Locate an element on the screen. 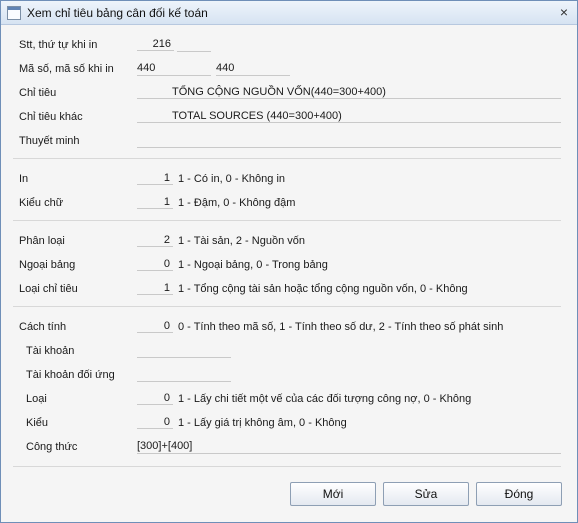 This screenshot has width=578, height=523. loai-chi-tieu-label: Loại chỉ tiêu is located at coordinates (48, 289).